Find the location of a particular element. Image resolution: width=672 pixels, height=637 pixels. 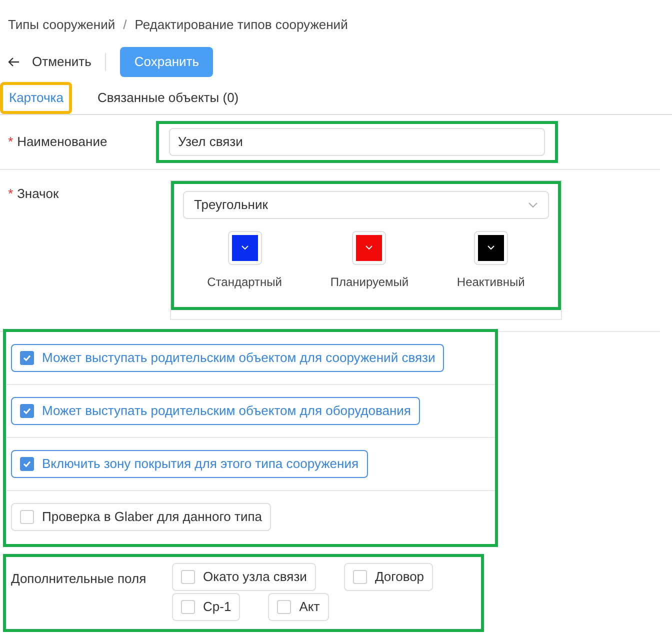

tab: Связанные объекты (0) is located at coordinates (168, 98).